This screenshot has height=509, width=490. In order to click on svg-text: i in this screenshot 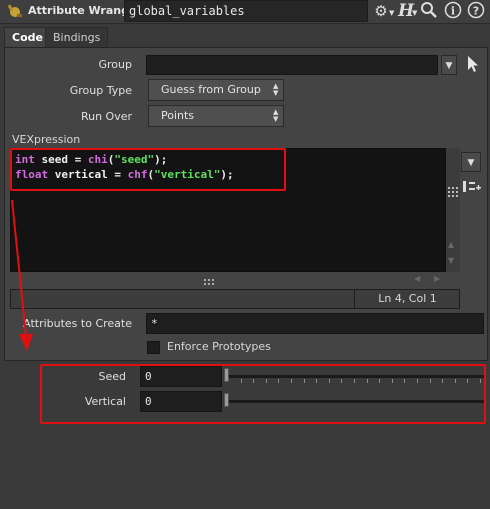, I will do `click(453, 11)`.